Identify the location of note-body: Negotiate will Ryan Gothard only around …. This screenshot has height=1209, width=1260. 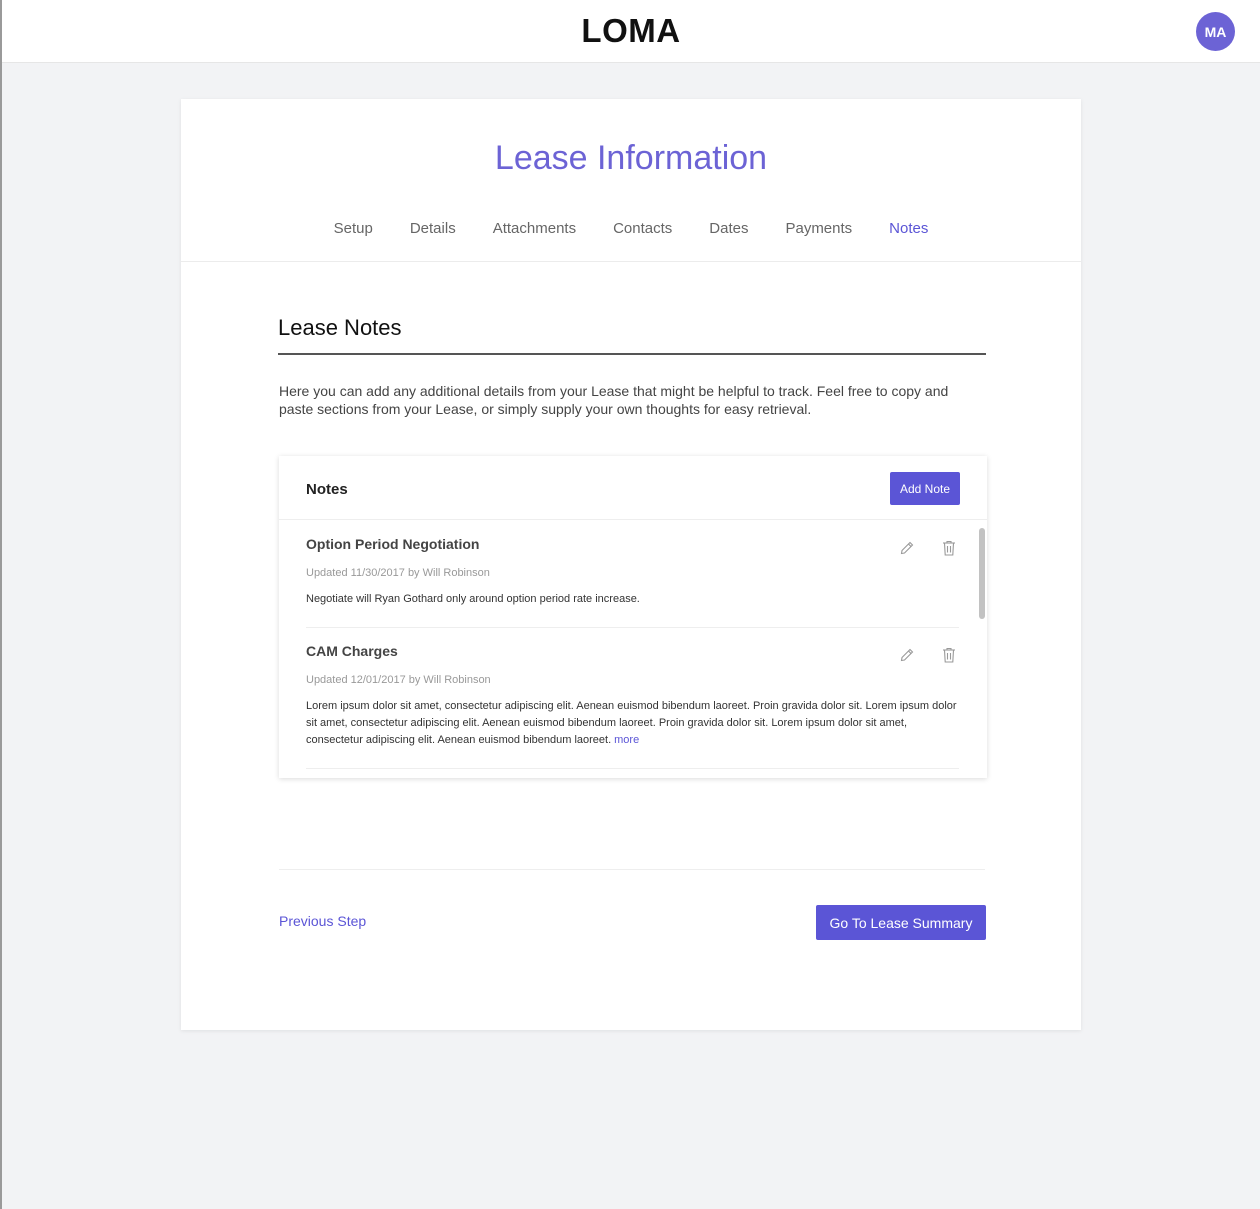
(473, 599).